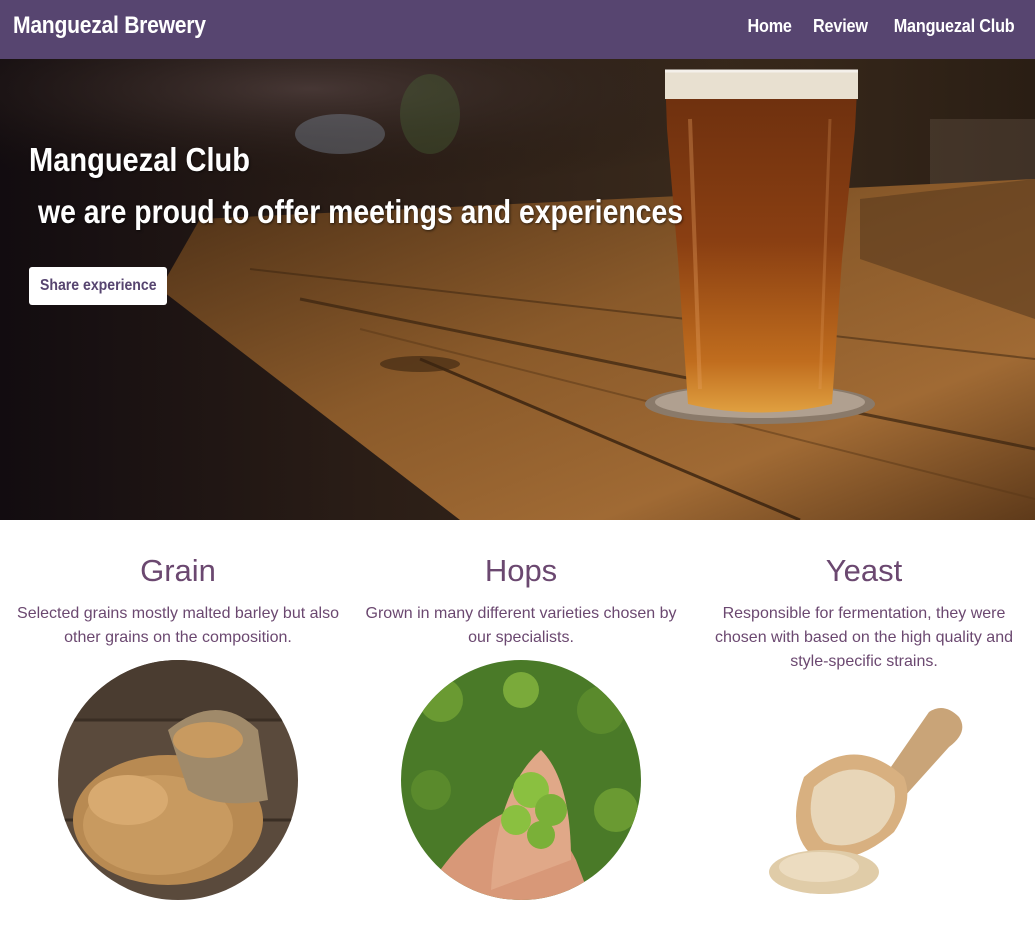 The height and width of the screenshot is (932, 1035). I want to click on yeast-image, so click(864, 802).